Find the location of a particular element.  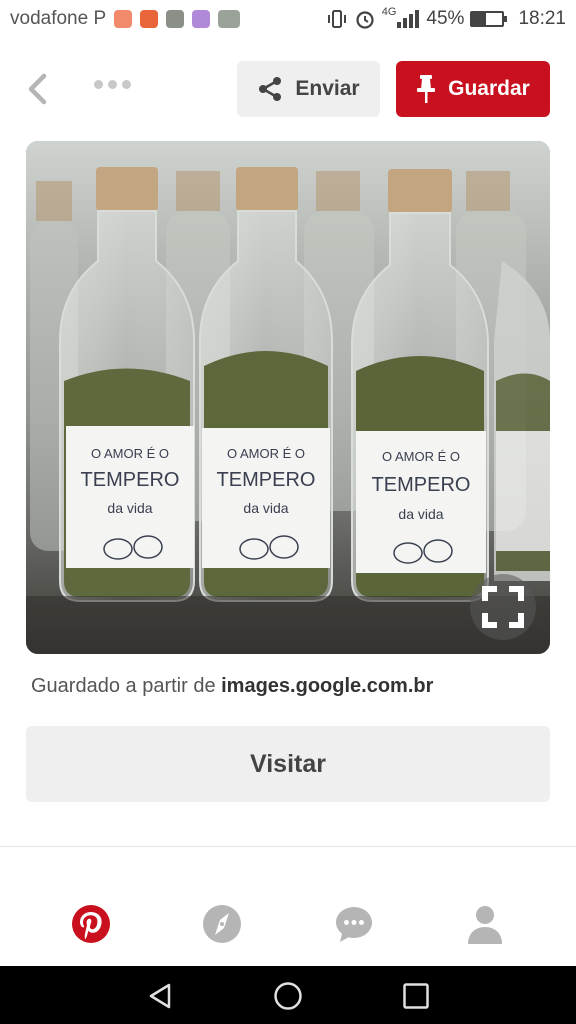

tab-messages is located at coordinates (354, 924).